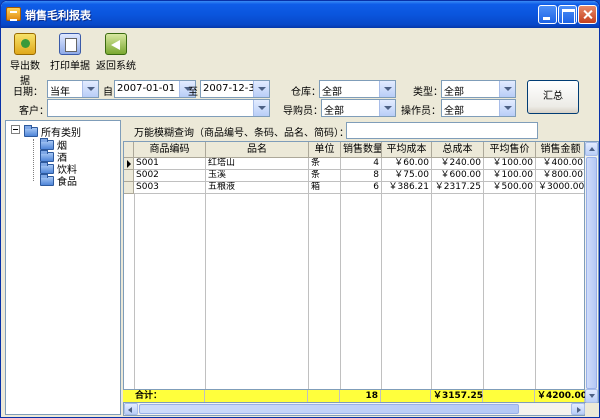 The height and width of the screenshot is (418, 600). Describe the element at coordinates (60, 92) in the screenshot. I see `period-value: 当年` at that location.